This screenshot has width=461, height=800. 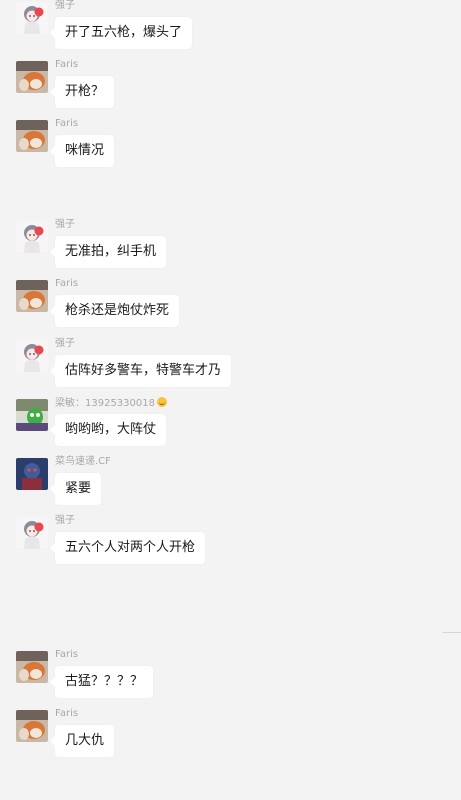 What do you see at coordinates (230, 485) in the screenshot?
I see `chat-message: 菜鸟速递.CF 紧要` at bounding box center [230, 485].